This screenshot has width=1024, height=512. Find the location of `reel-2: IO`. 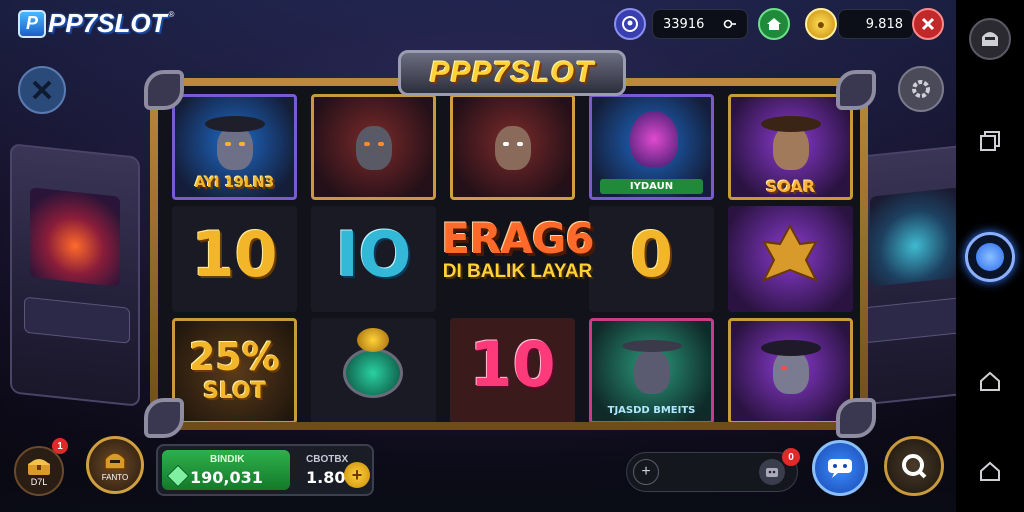

reel-2: IO is located at coordinates (373, 258).